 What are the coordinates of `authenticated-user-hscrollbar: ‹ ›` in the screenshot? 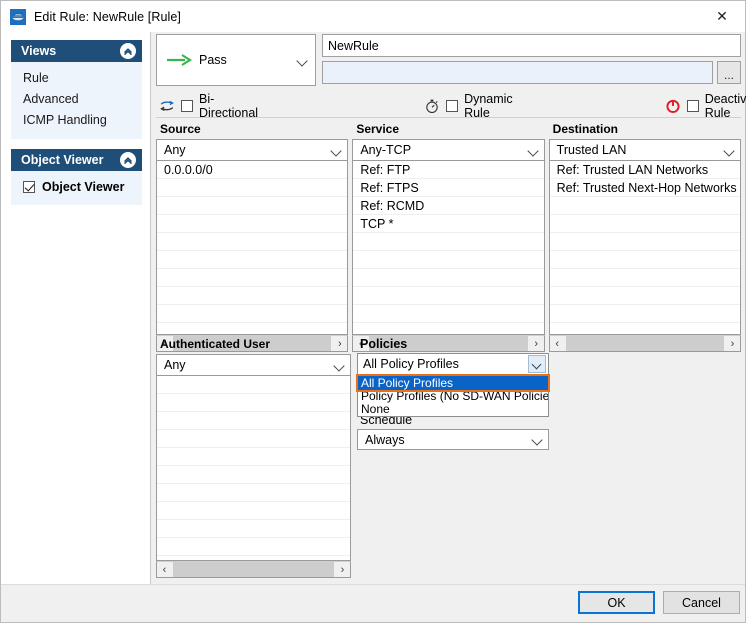 It's located at (253, 569).